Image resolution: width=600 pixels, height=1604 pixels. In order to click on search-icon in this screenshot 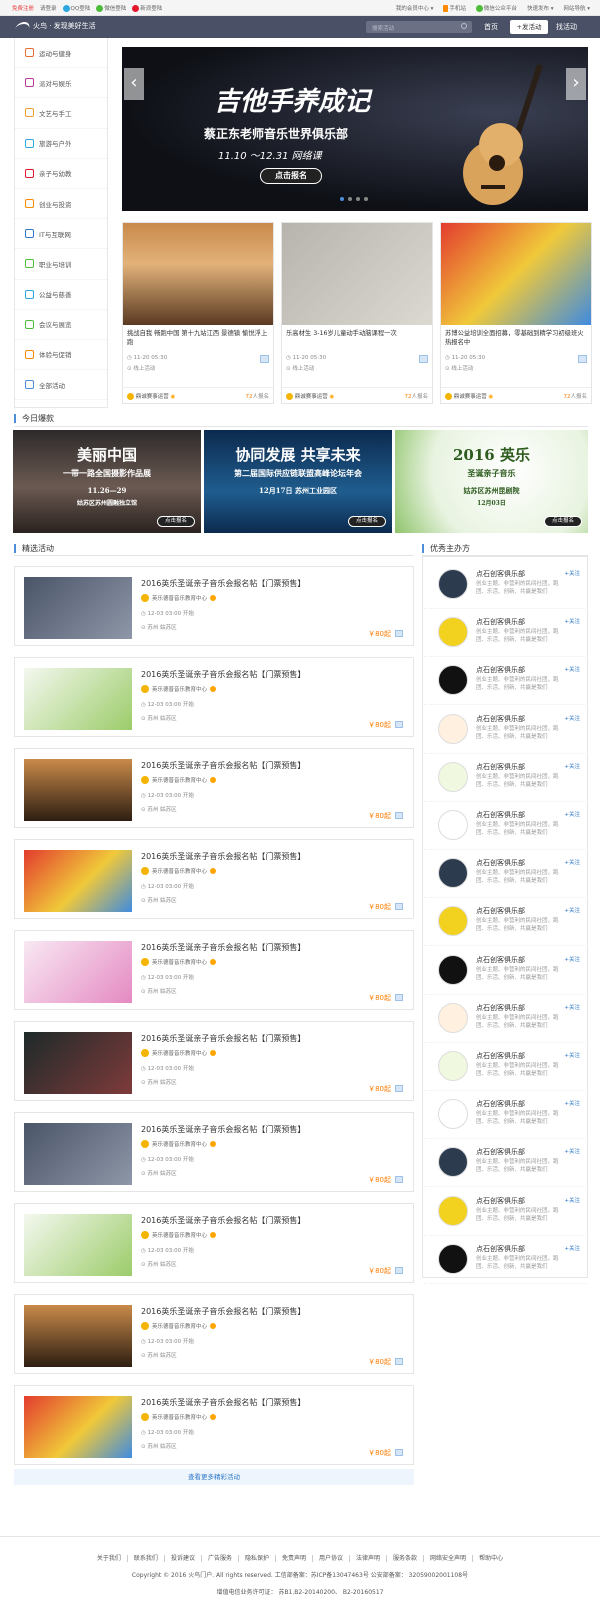, I will do `click(464, 26)`.